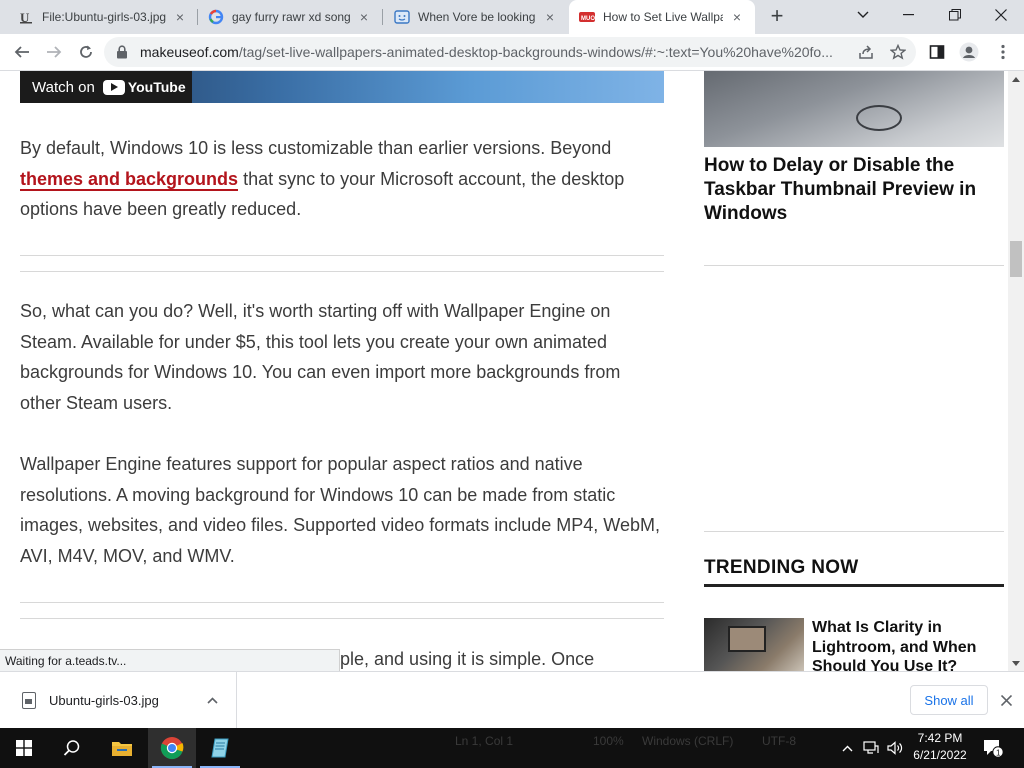 This screenshot has height=768, width=1024. Describe the element at coordinates (86, 52) in the screenshot. I see `reload-icon` at that location.